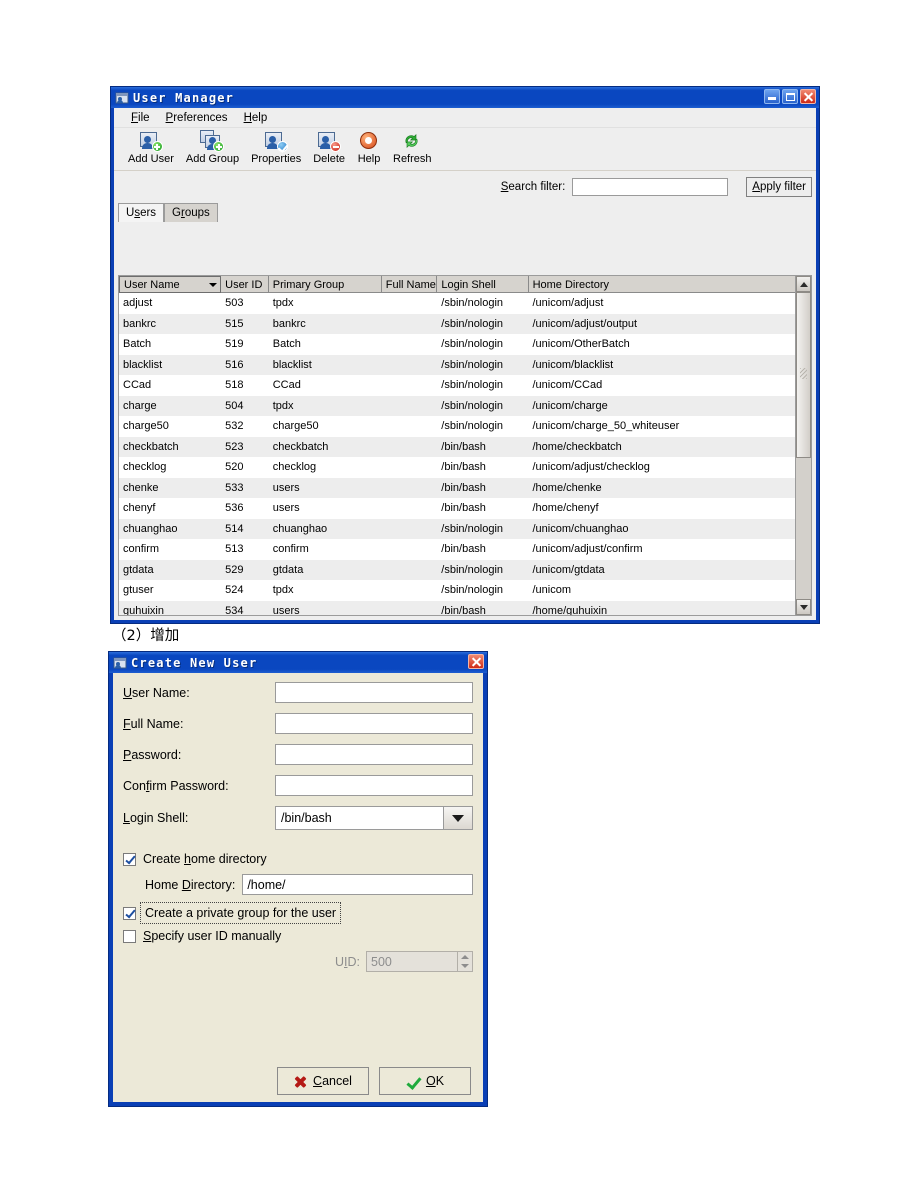 The image size is (920, 1191). Describe the element at coordinates (465, 966) in the screenshot. I see `stepper-down-arrow-icon` at that location.